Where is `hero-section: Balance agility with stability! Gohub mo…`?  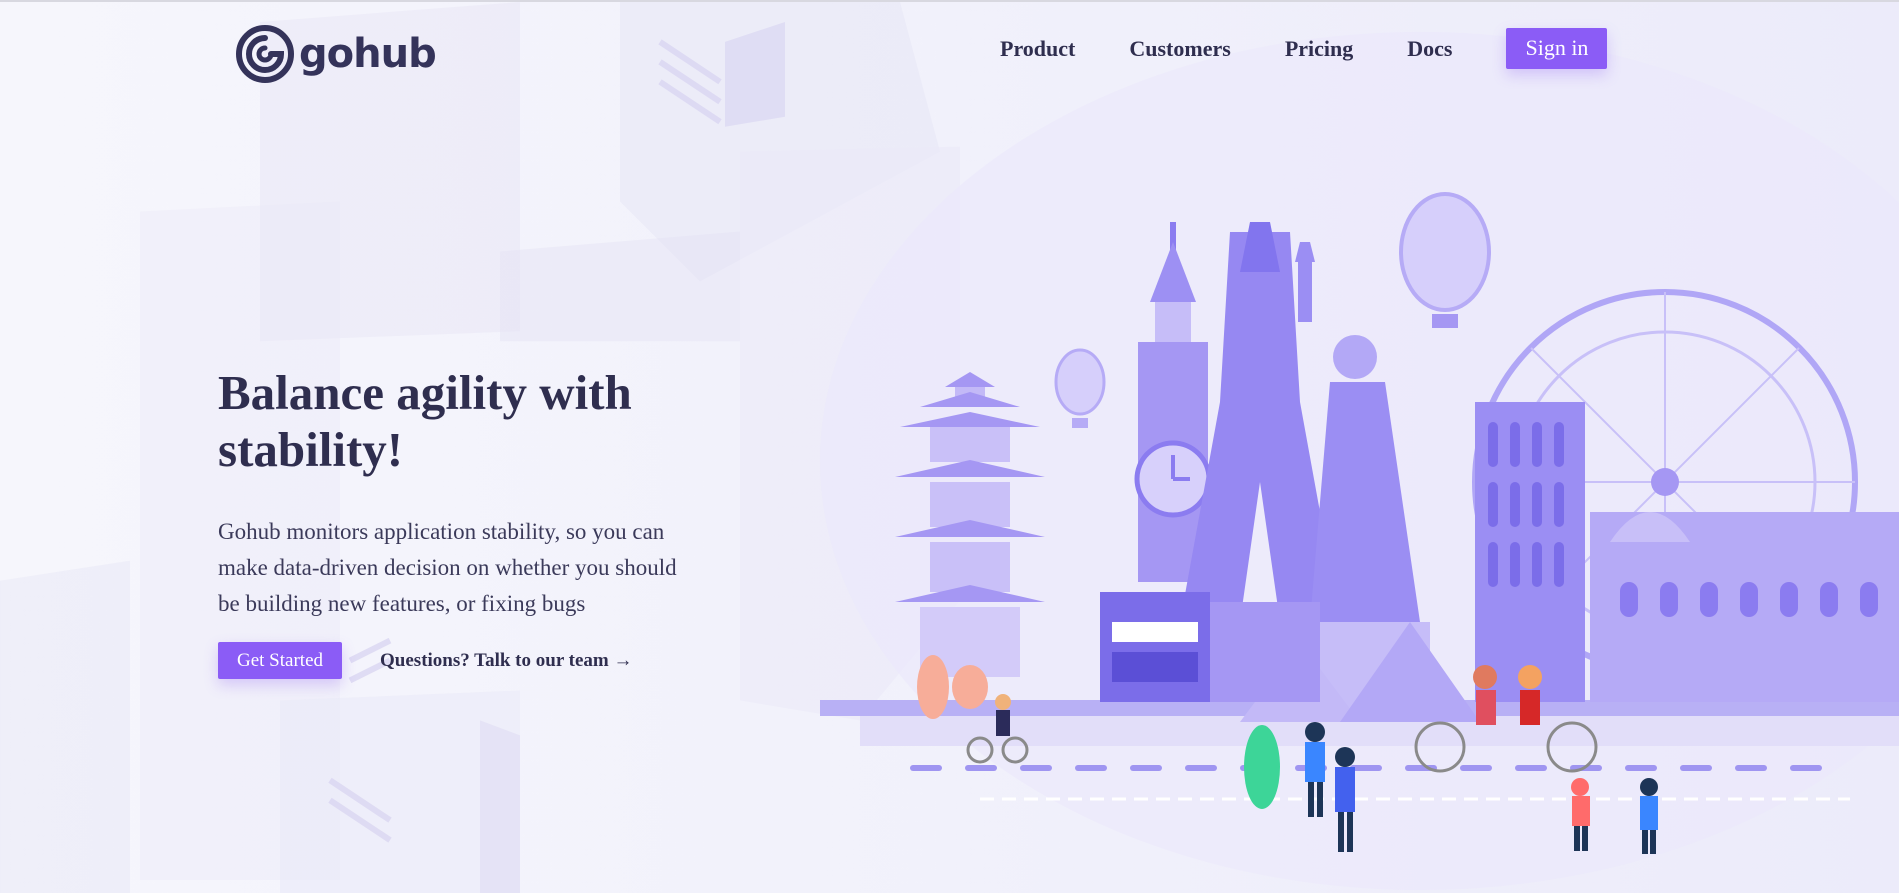 hero-section: Balance agility with stability! Gohub mo… is located at coordinates (453, 521).